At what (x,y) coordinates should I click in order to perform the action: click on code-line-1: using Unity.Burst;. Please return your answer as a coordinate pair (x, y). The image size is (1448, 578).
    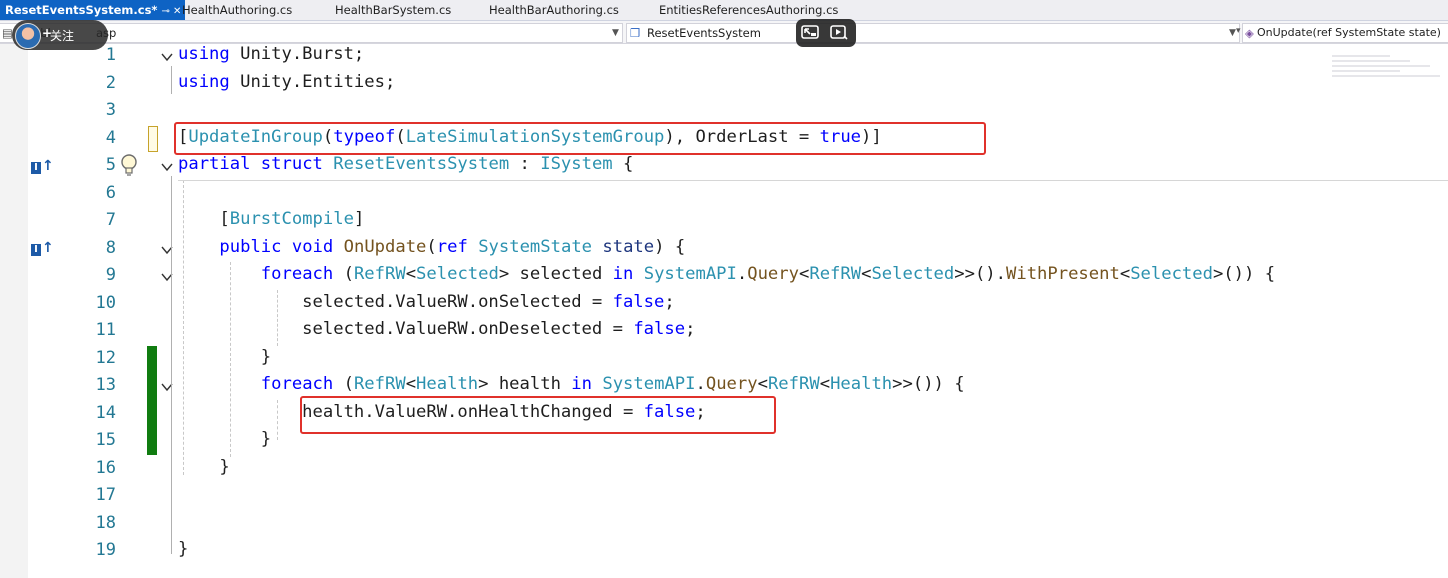
    Looking at the image, I should click on (271, 54).